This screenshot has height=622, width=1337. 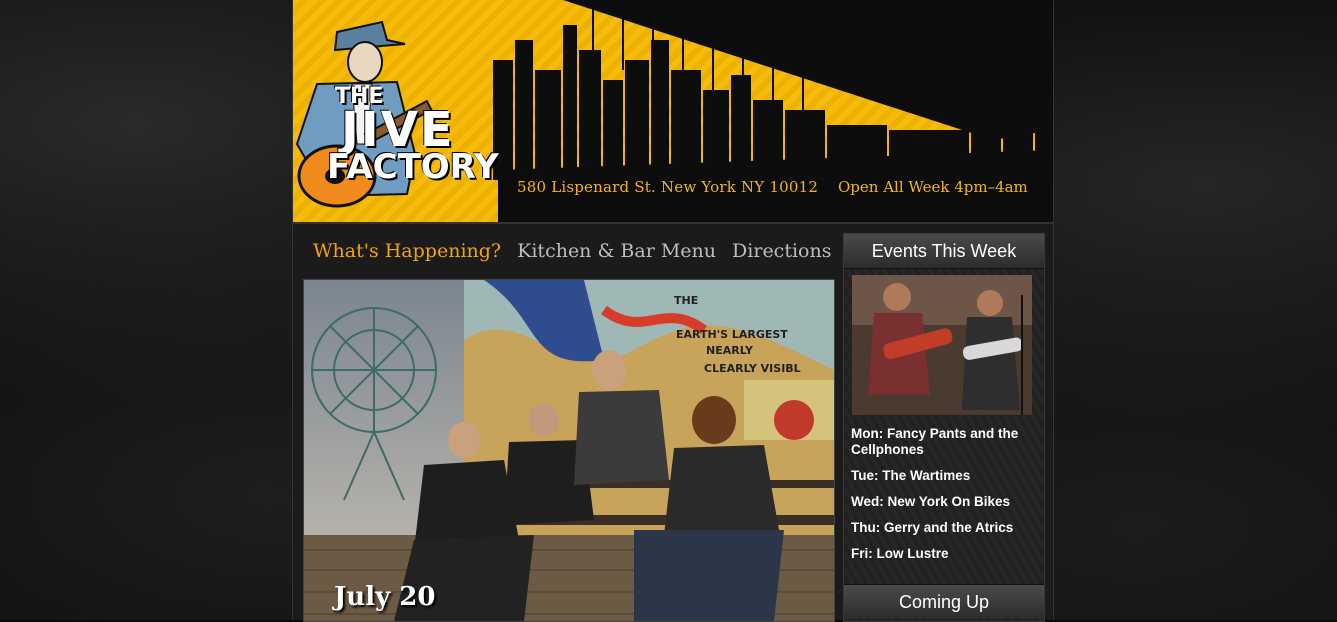 I want to click on event-item-wed: Wed: New York On Bikes, so click(x=946, y=502).